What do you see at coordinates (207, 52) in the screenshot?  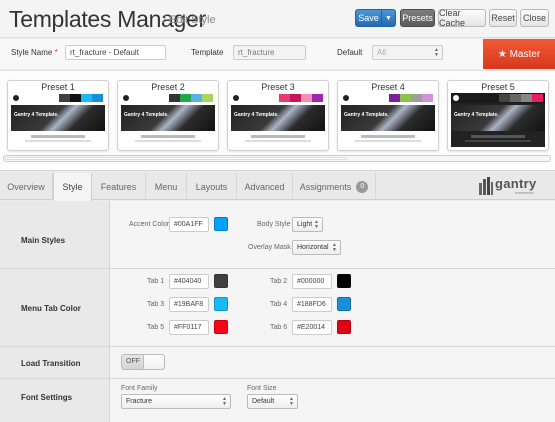 I see `template-label: Template` at bounding box center [207, 52].